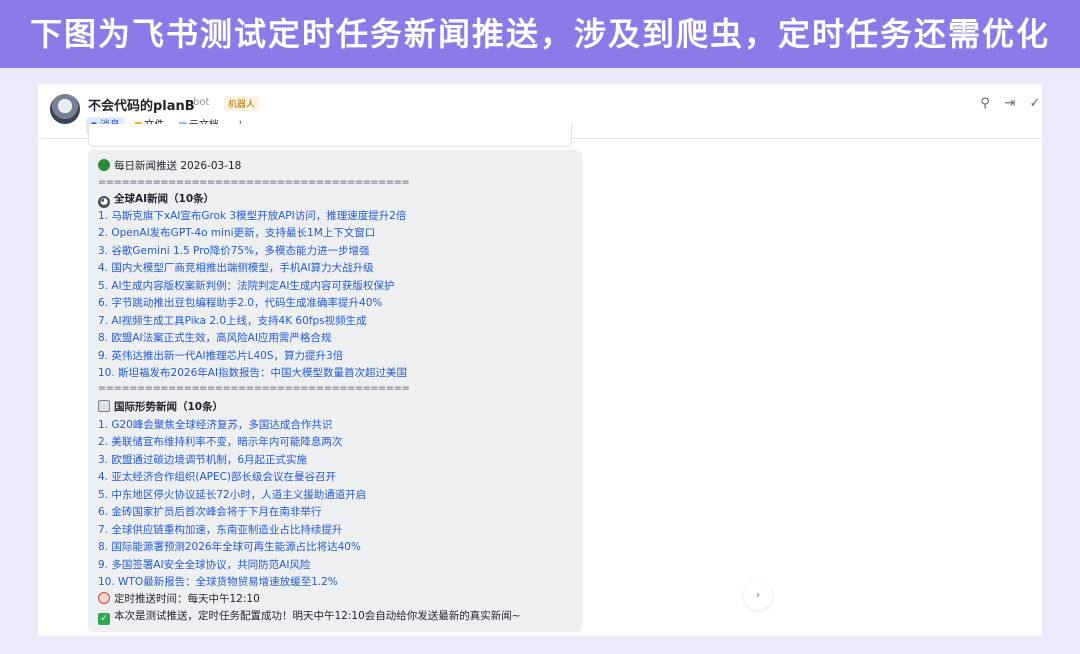 This screenshot has height=654, width=1080. Describe the element at coordinates (178, 166) in the screenshot. I see `message-header: 每日新闻推送 2026-03-18` at that location.